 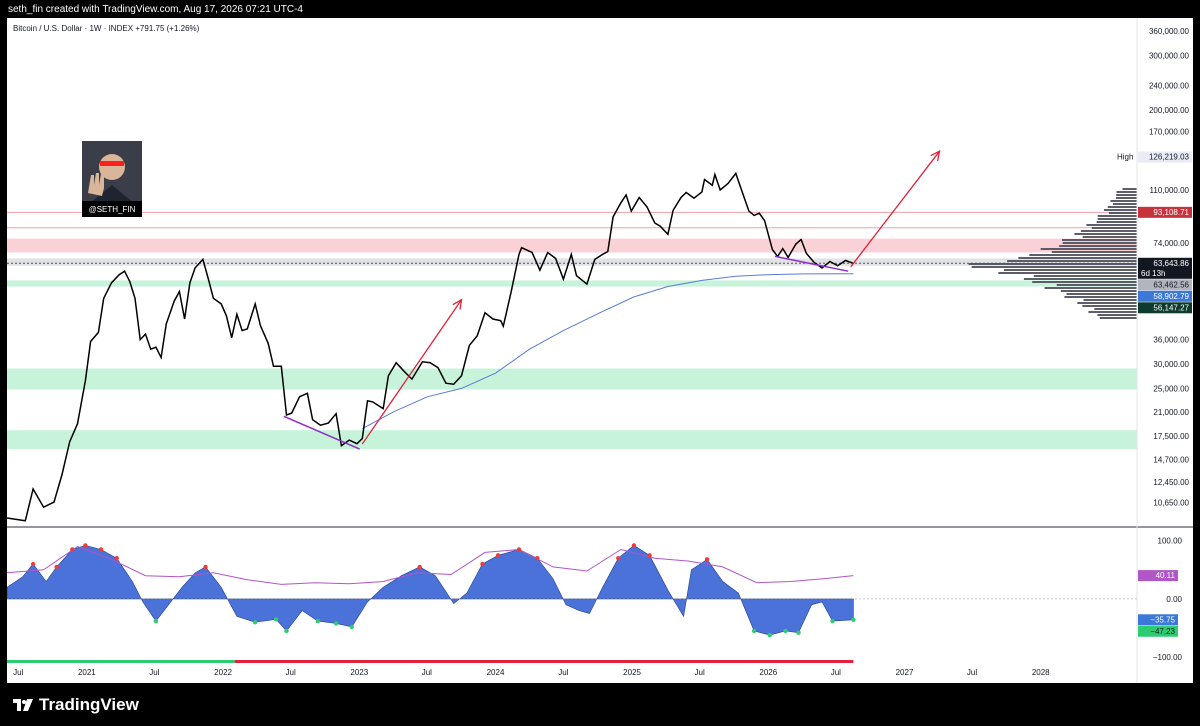 I want to click on osc-badge-value-0: 40.11, so click(x=1166, y=575).